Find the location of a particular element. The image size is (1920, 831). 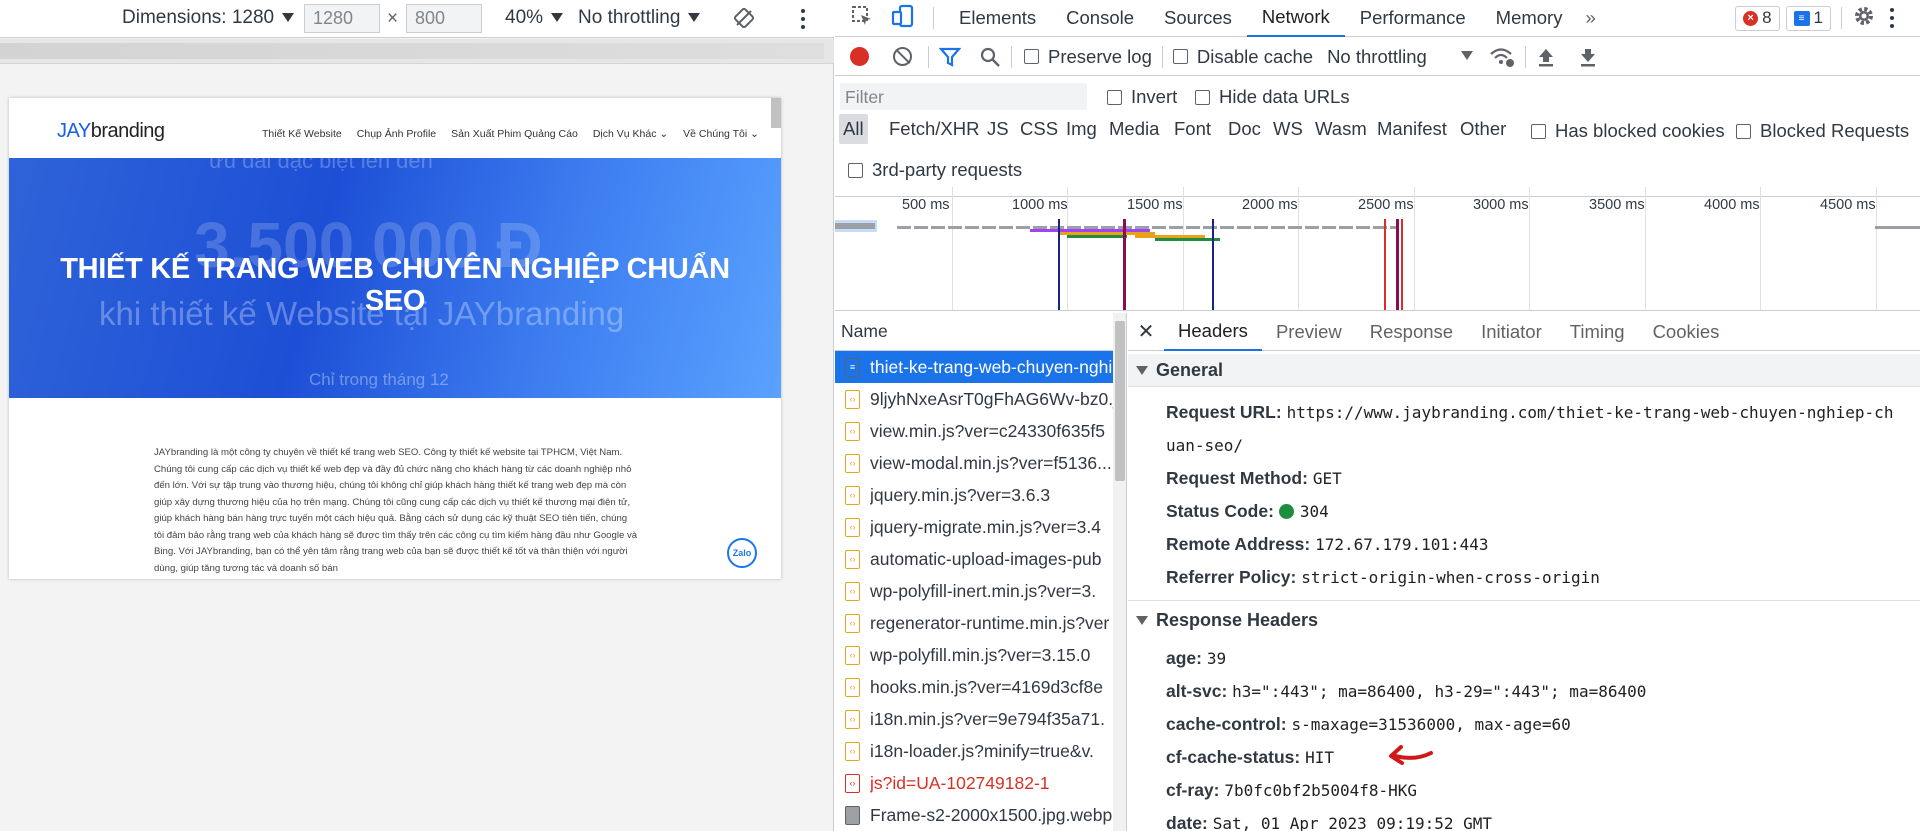

triangle-down-icon is located at coordinates (1142, 370).